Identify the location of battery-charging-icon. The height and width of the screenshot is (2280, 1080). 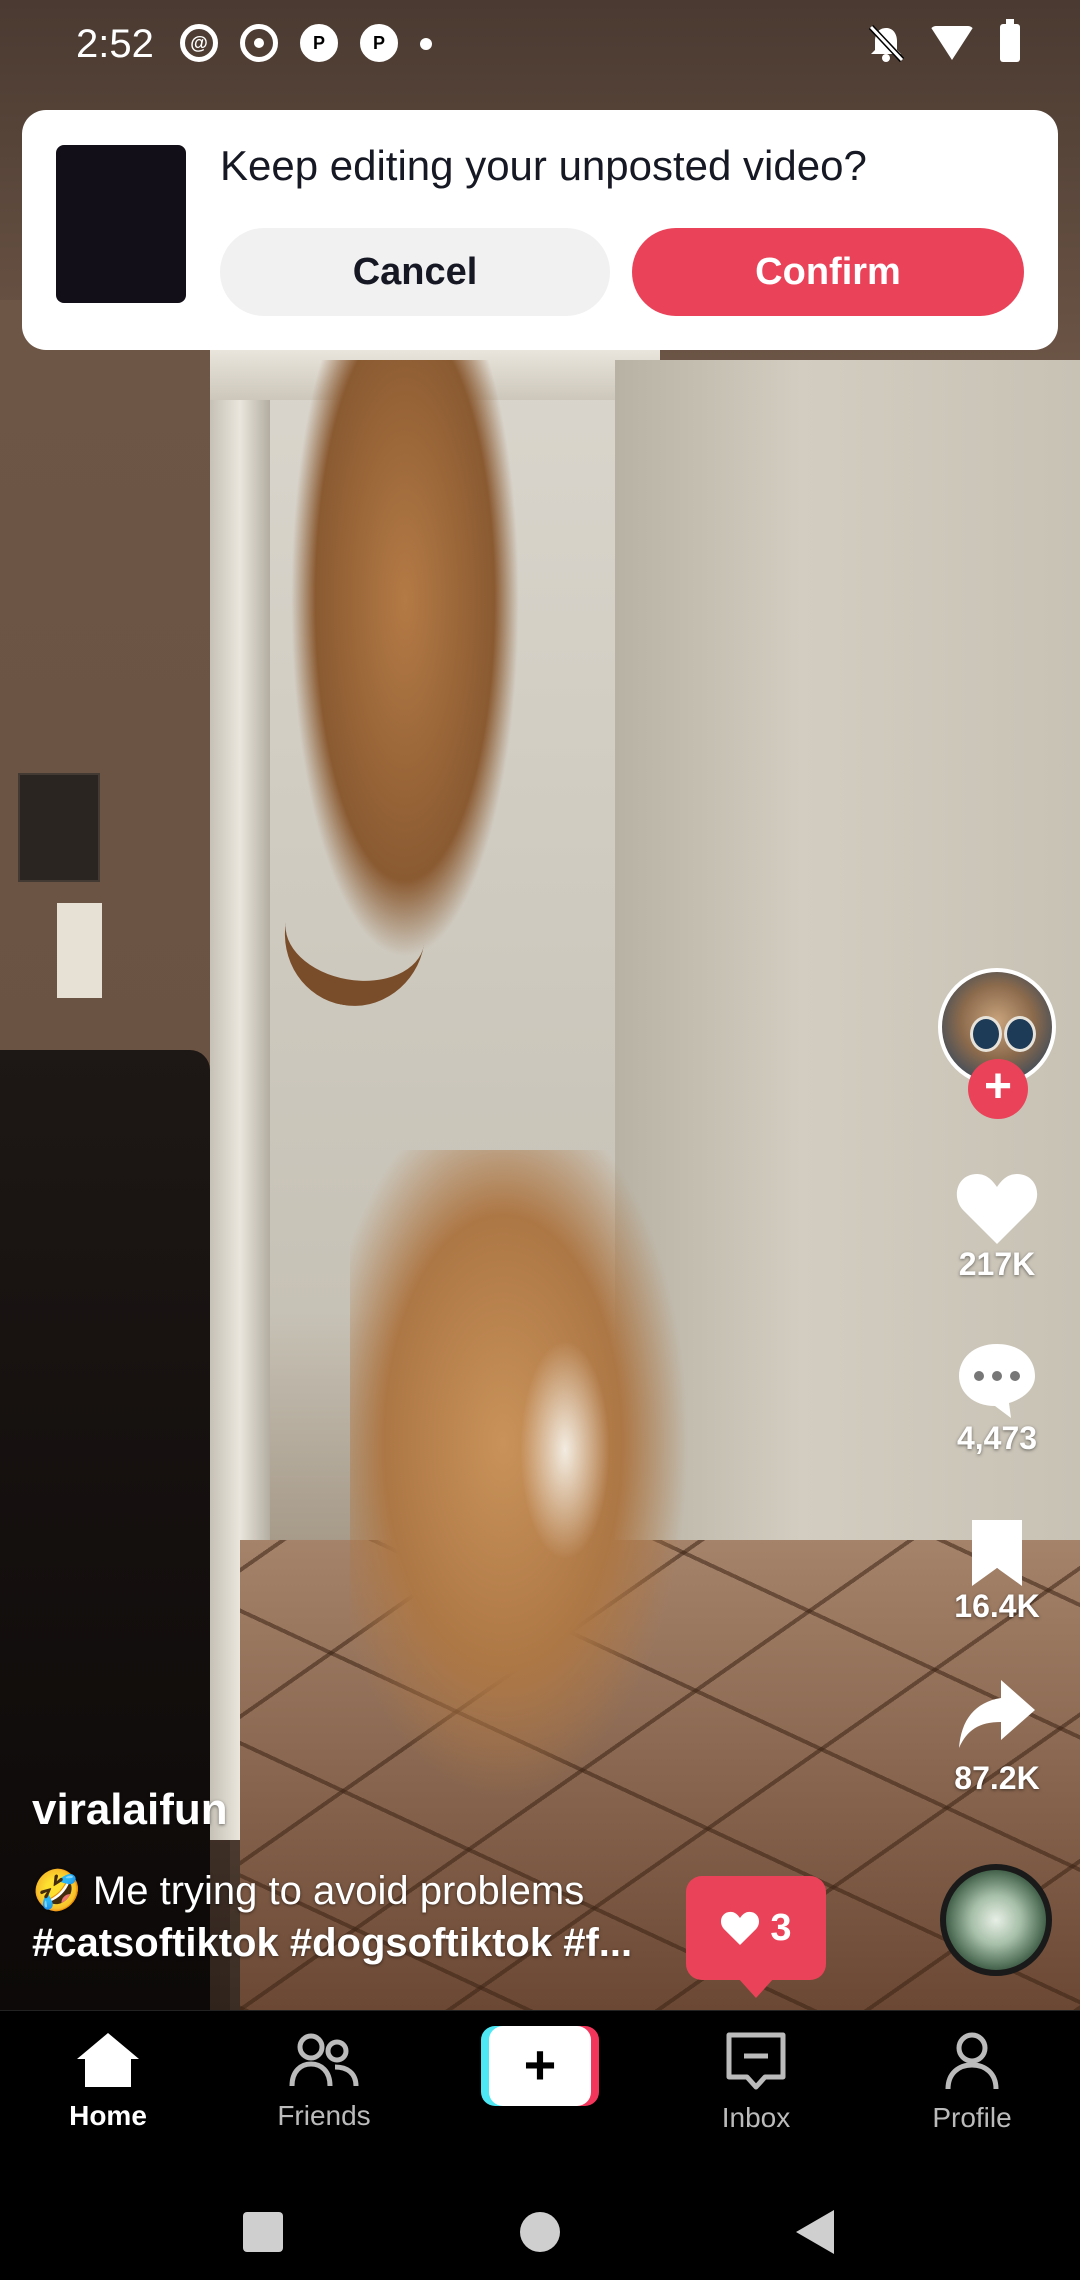
(1010, 40).